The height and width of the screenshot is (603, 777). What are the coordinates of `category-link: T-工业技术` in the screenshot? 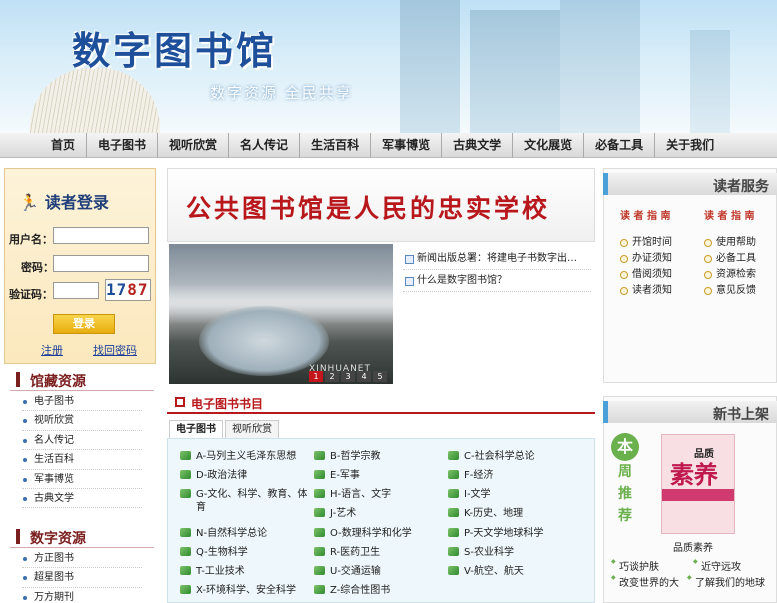 It's located at (244, 571).